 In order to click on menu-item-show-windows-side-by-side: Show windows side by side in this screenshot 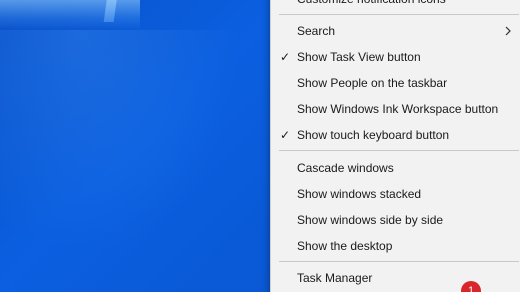, I will do `click(395, 220)`.